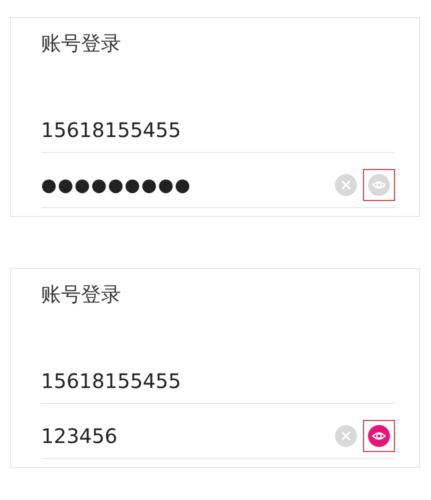 The height and width of the screenshot is (500, 431). Describe the element at coordinates (188, 431) in the screenshot. I see `password-field: 123456` at that location.